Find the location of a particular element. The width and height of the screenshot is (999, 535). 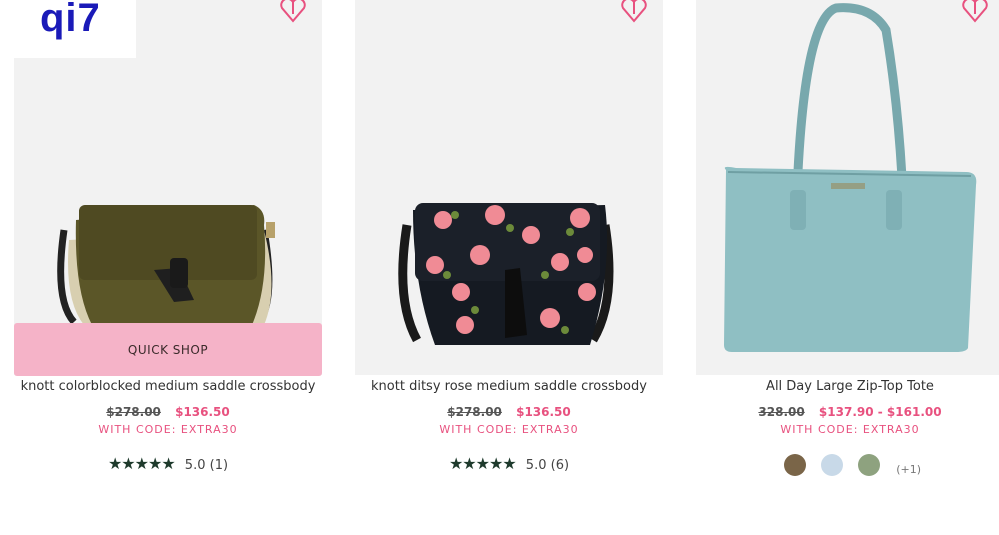

bag-illustration-rose is located at coordinates (506, 274).